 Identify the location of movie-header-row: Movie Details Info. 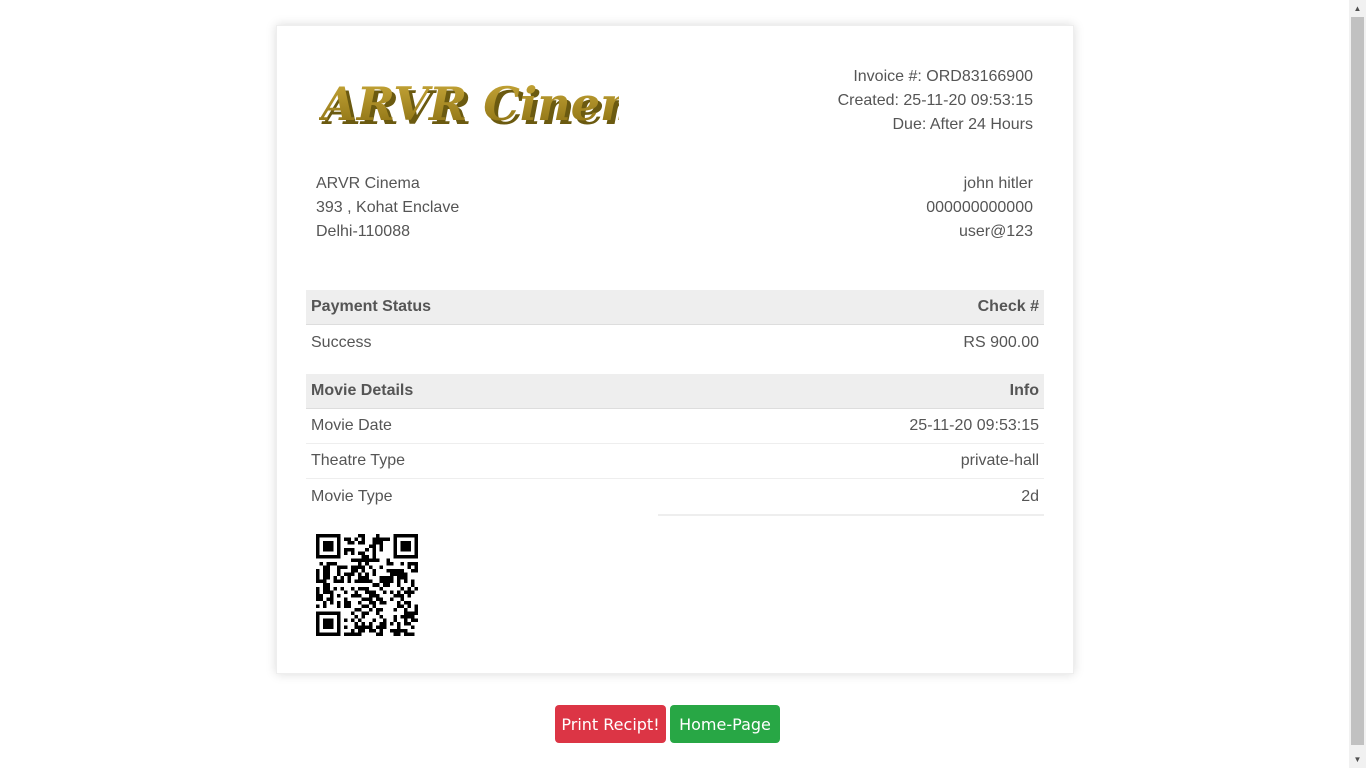
(675, 391).